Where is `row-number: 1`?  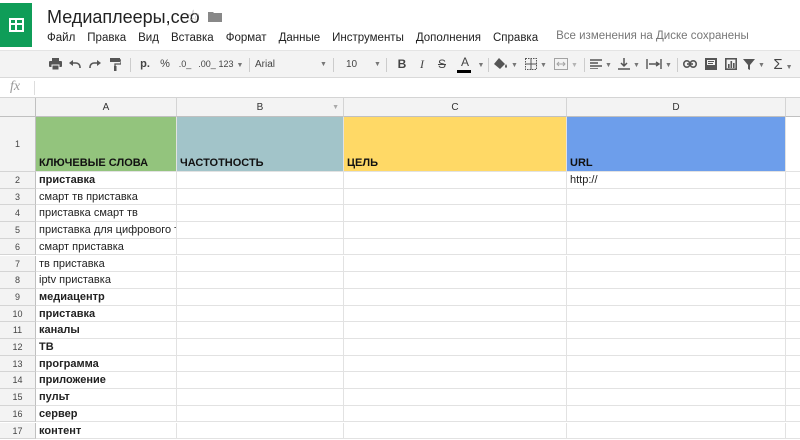 row-number: 1 is located at coordinates (18, 144).